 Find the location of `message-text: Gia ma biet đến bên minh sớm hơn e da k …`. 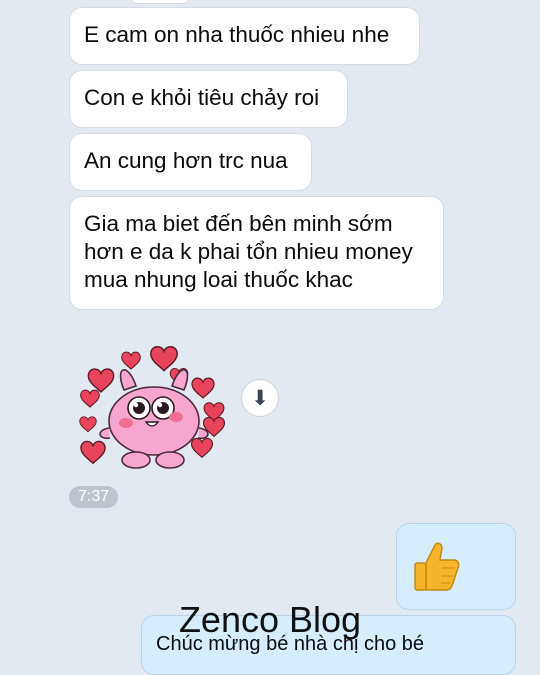

message-text: Gia ma biet đến bên minh sớm hơn e da k … is located at coordinates (248, 251).